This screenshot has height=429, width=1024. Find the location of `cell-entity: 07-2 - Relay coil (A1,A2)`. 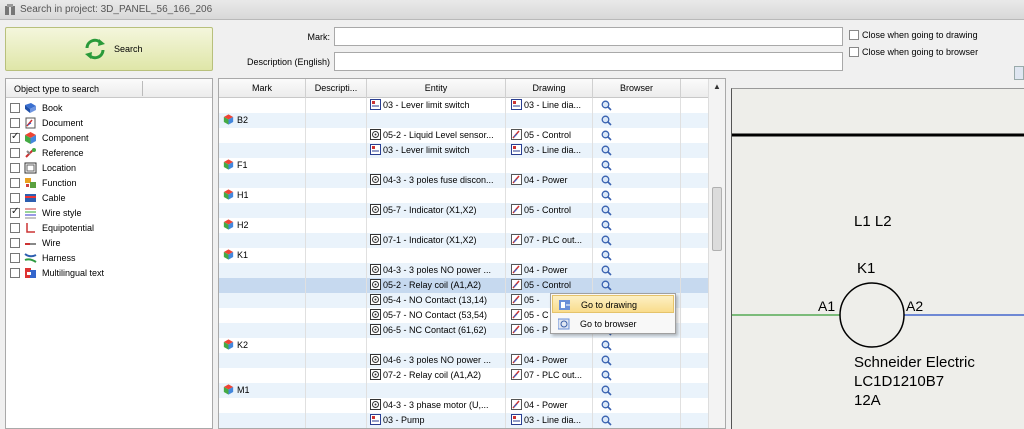

cell-entity: 07-2 - Relay coil (A1,A2) is located at coordinates (436, 375).